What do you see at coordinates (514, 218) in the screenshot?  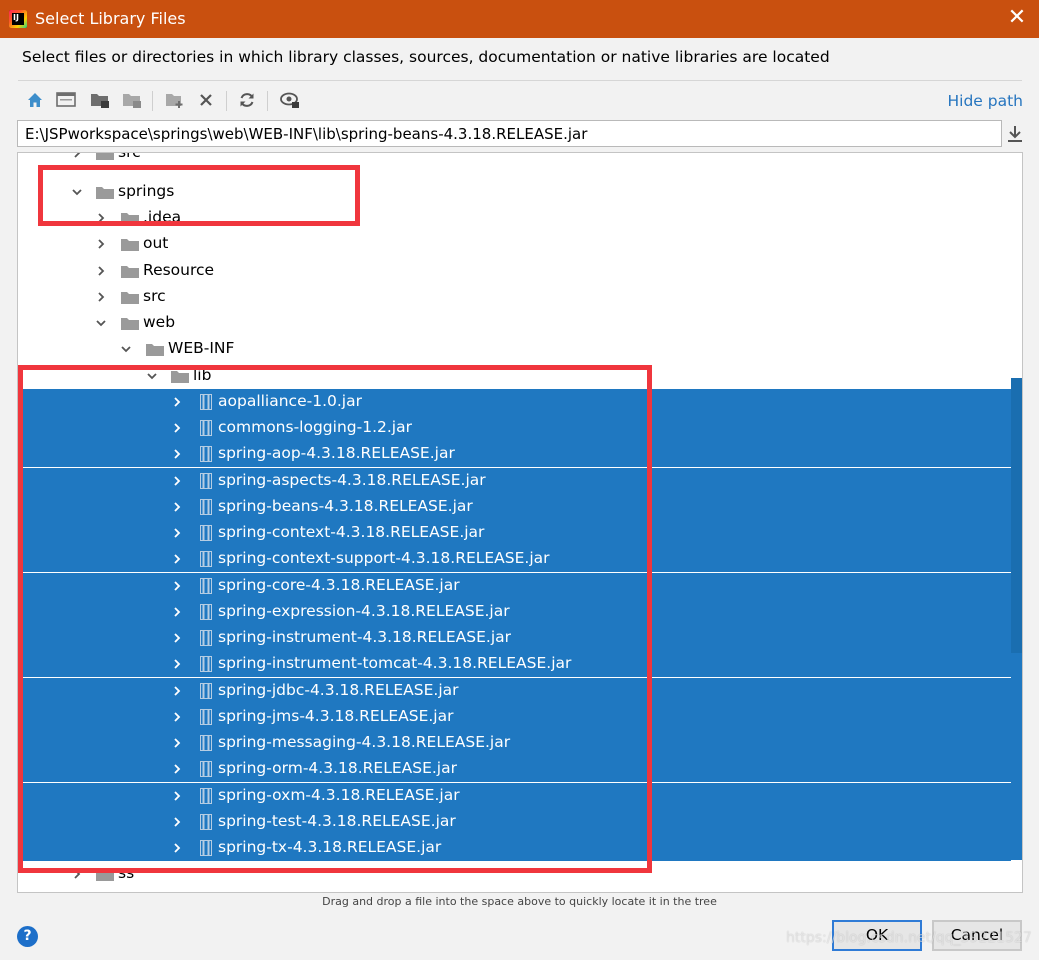 I see `tree-row-idea: .idea` at bounding box center [514, 218].